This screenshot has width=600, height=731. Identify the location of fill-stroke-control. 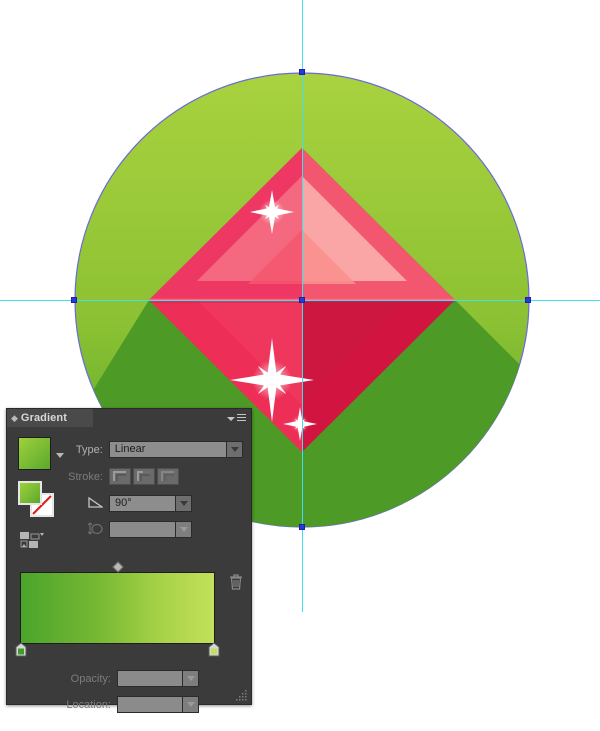
(36, 499).